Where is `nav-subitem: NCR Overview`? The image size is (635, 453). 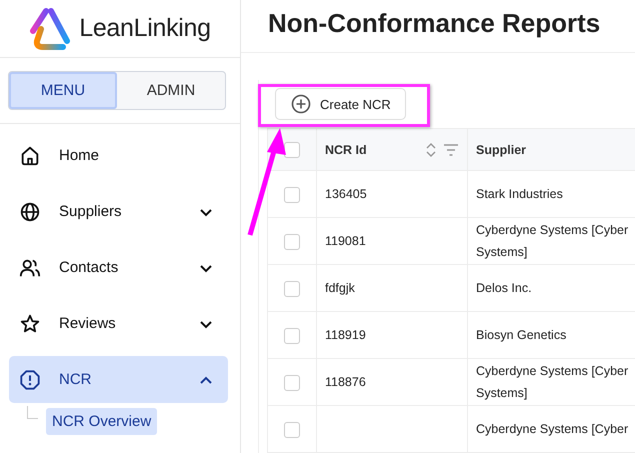 nav-subitem: NCR Overview is located at coordinates (102, 421).